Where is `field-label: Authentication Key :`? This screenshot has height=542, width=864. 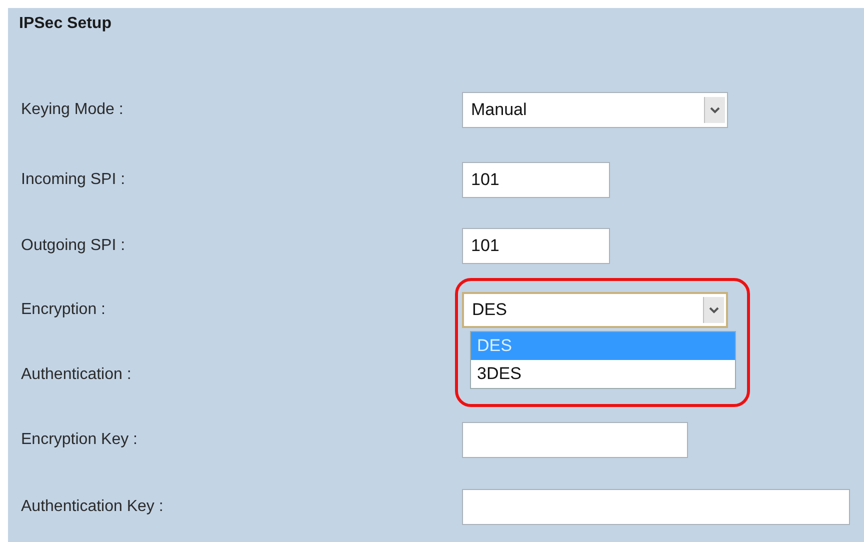 field-label: Authentication Key : is located at coordinates (92, 507).